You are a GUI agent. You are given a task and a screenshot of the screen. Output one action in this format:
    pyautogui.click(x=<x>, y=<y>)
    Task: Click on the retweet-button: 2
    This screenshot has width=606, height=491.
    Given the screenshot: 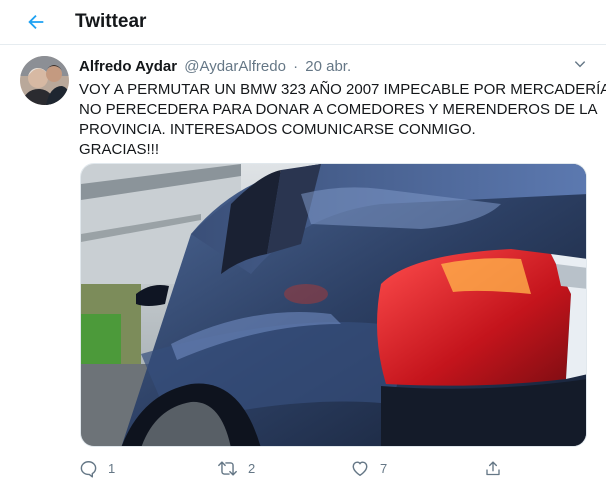 What is the action you would take?
    pyautogui.click(x=236, y=468)
    